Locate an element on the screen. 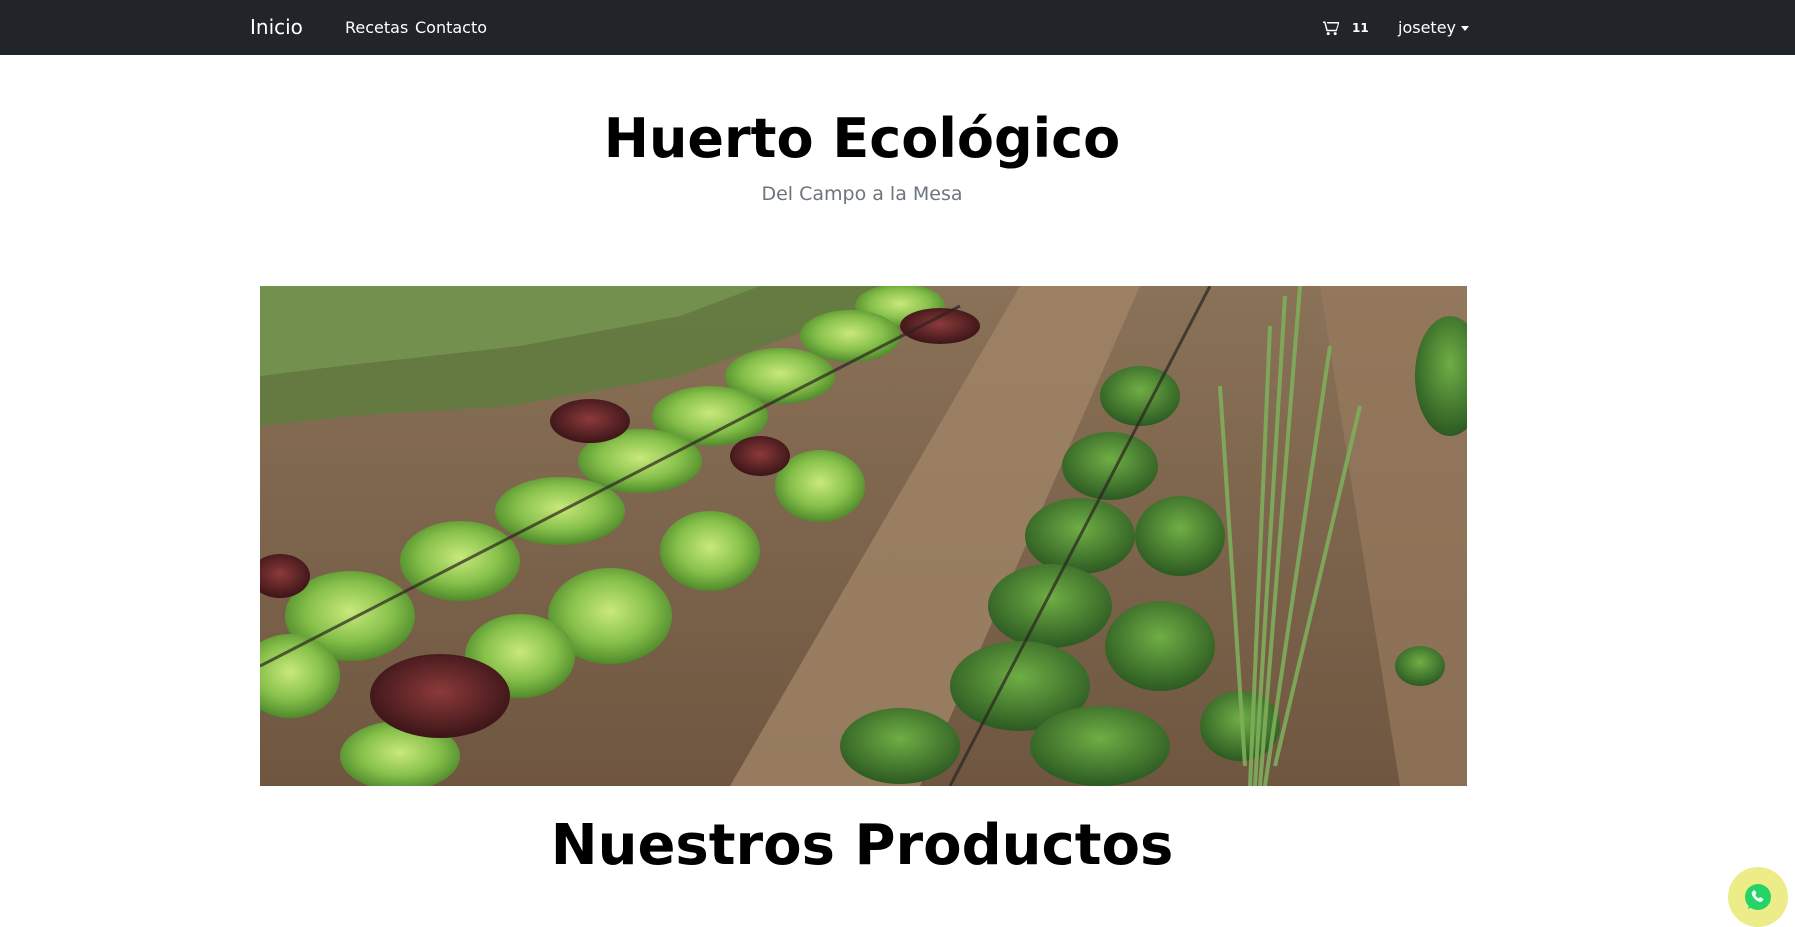  cart-button: 11 is located at coordinates (1346, 28).